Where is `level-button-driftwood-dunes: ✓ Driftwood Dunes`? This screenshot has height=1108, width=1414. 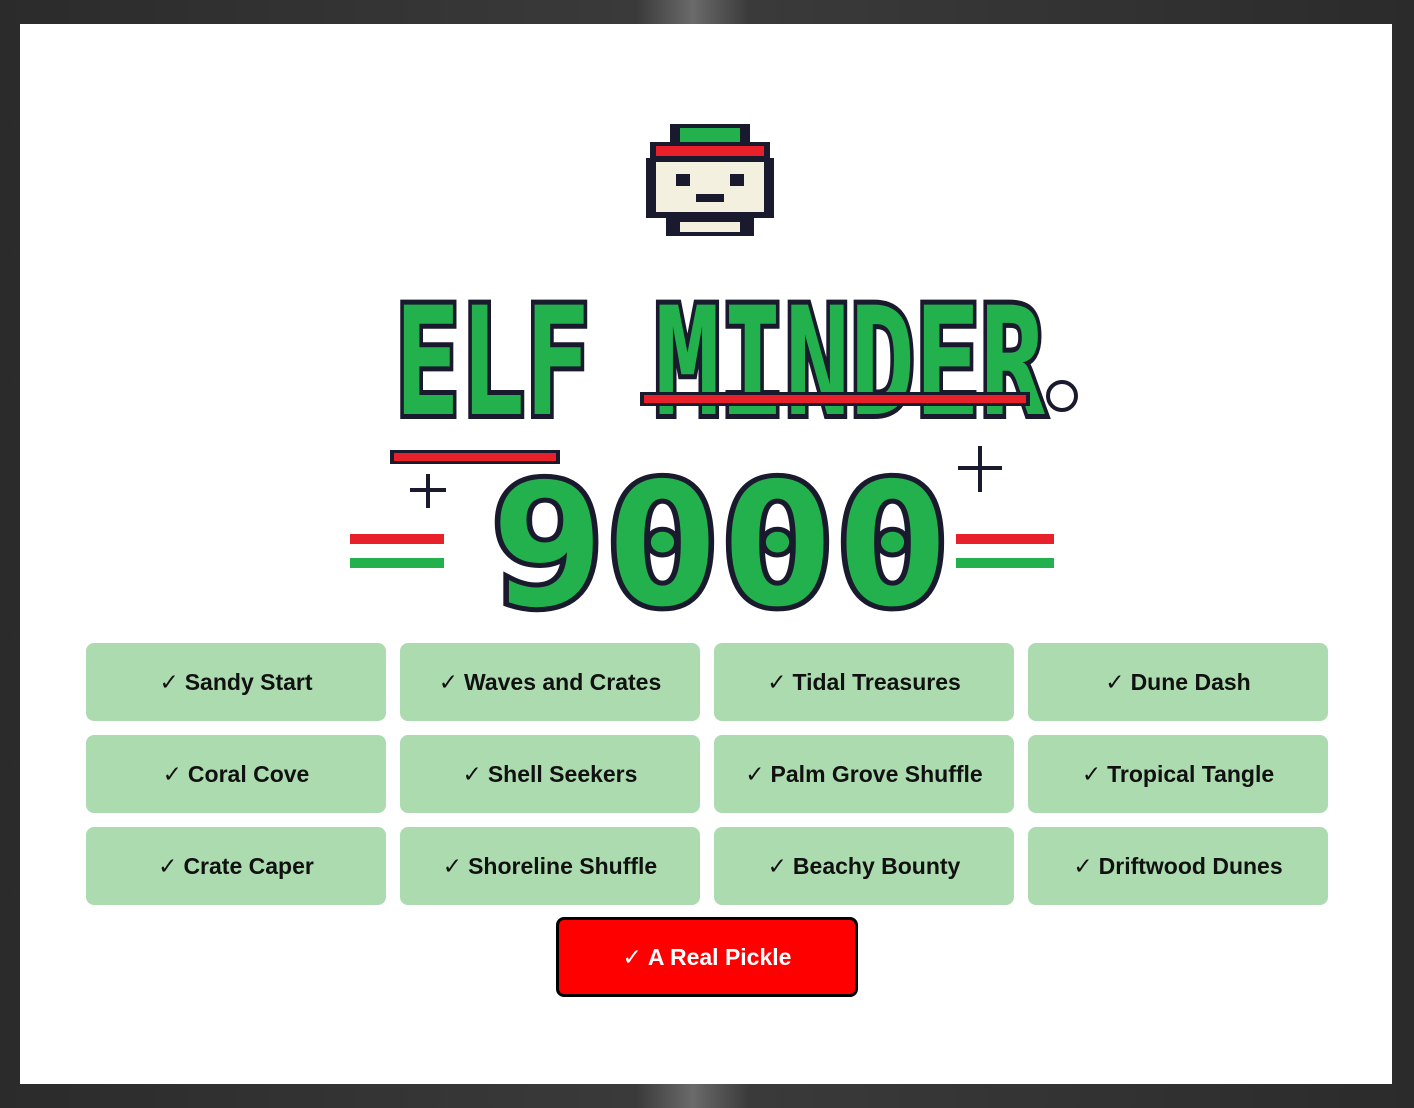
level-button-driftwood-dunes: ✓ Driftwood Dunes is located at coordinates (1178, 866).